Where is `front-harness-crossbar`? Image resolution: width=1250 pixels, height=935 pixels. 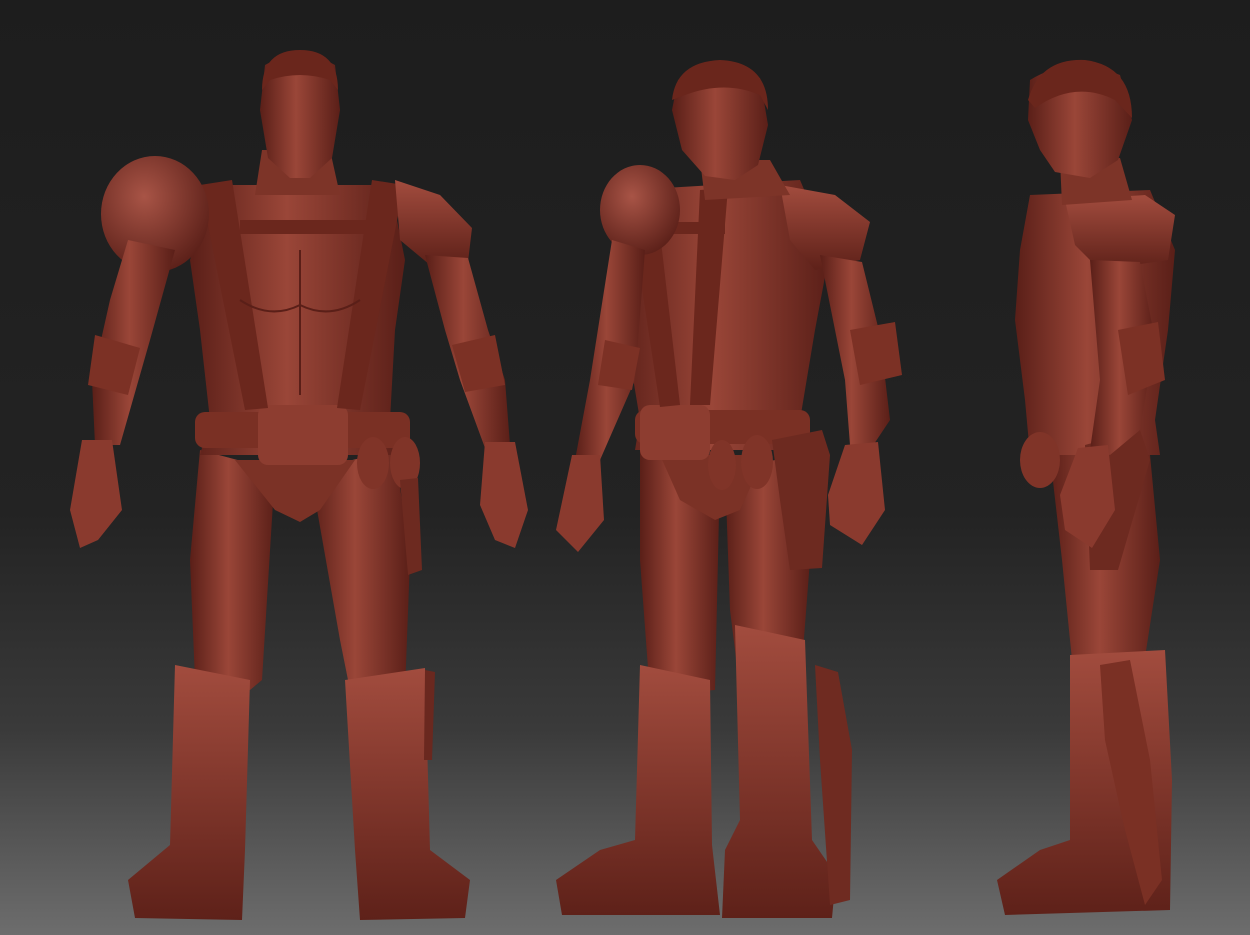
front-harness-crossbar is located at coordinates (305, 227).